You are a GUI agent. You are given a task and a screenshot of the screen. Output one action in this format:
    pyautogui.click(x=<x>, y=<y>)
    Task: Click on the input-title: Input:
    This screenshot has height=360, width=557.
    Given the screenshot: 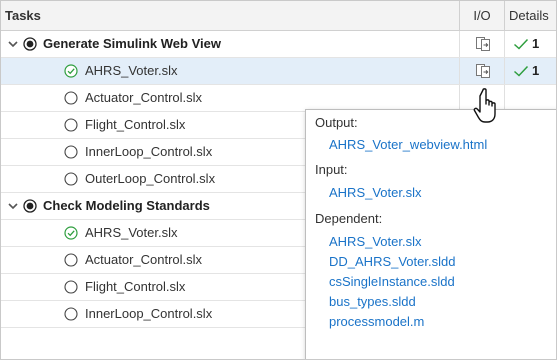 What is the action you would take?
    pyautogui.click(x=331, y=169)
    